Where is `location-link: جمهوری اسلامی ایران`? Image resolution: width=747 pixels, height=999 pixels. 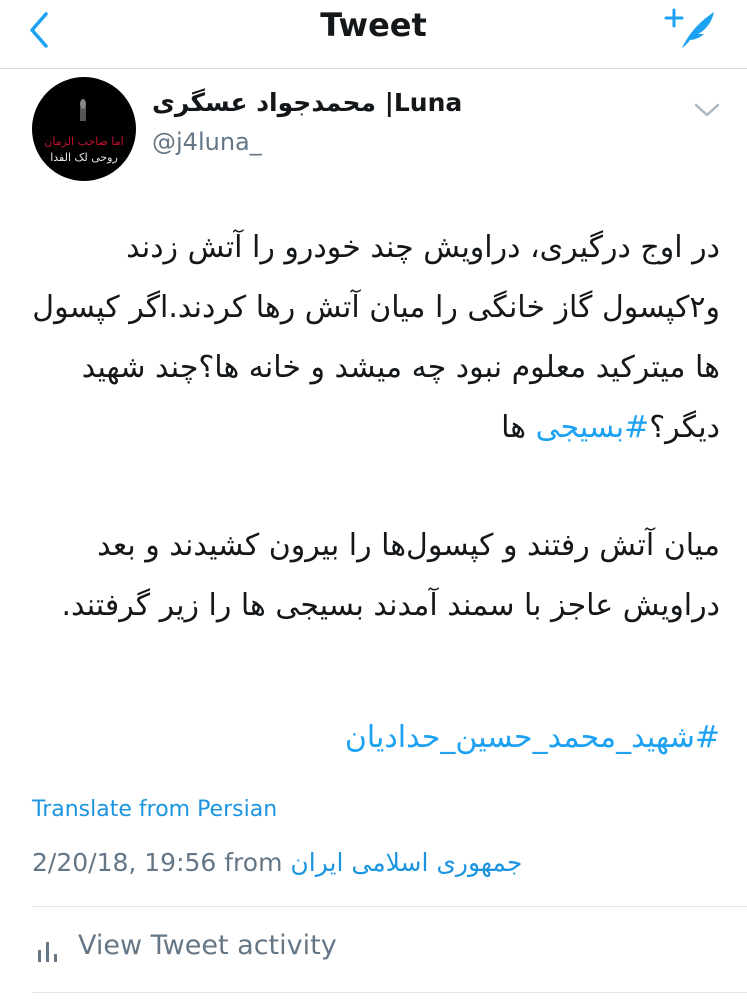
location-link: جمهوری اسلامی ایران is located at coordinates (406, 862).